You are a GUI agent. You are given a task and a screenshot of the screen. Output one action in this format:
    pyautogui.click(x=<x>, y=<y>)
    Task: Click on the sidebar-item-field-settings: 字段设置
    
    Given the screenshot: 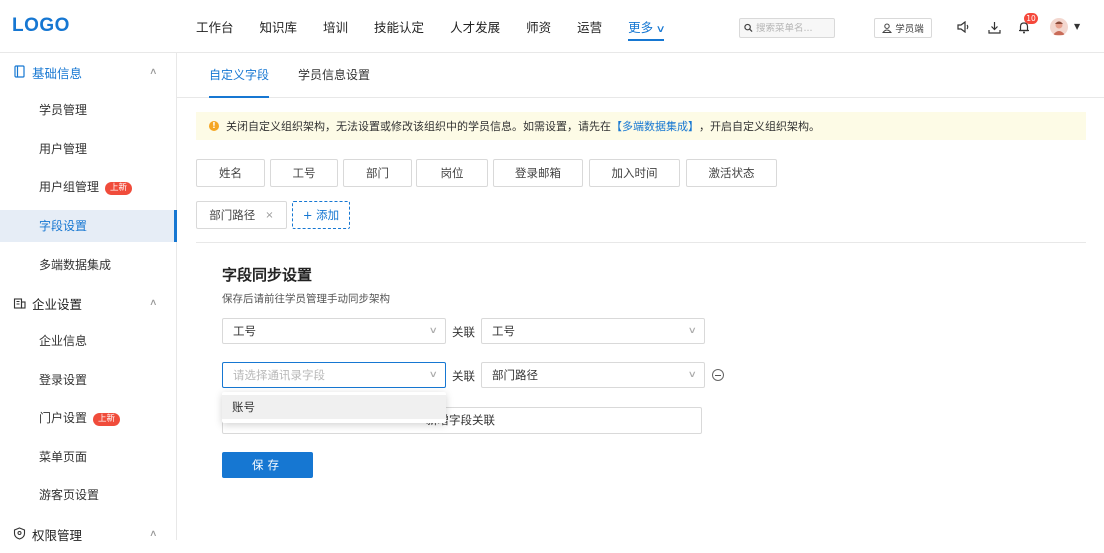 What is the action you would take?
    pyautogui.click(x=88, y=226)
    